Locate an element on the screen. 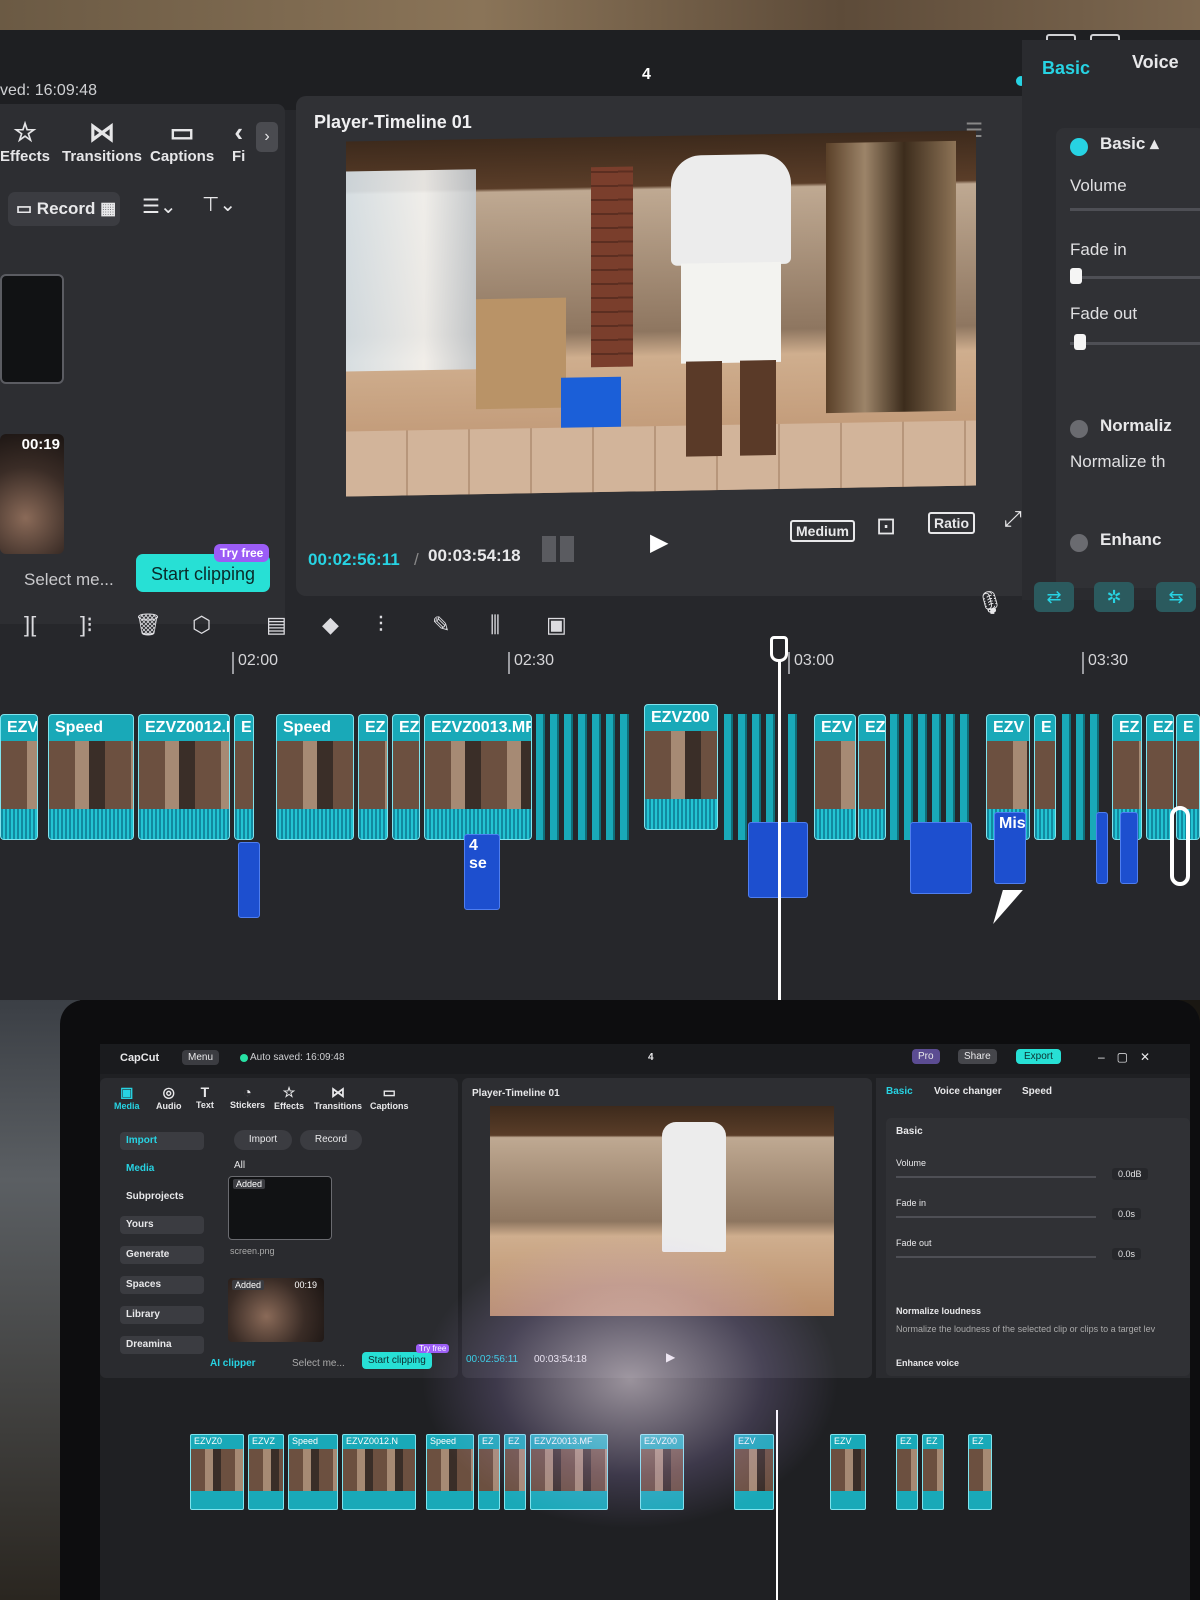 Image resolution: width=1200 pixels, height=1600 pixels. split-left-icon: ][ is located at coordinates (30, 625).